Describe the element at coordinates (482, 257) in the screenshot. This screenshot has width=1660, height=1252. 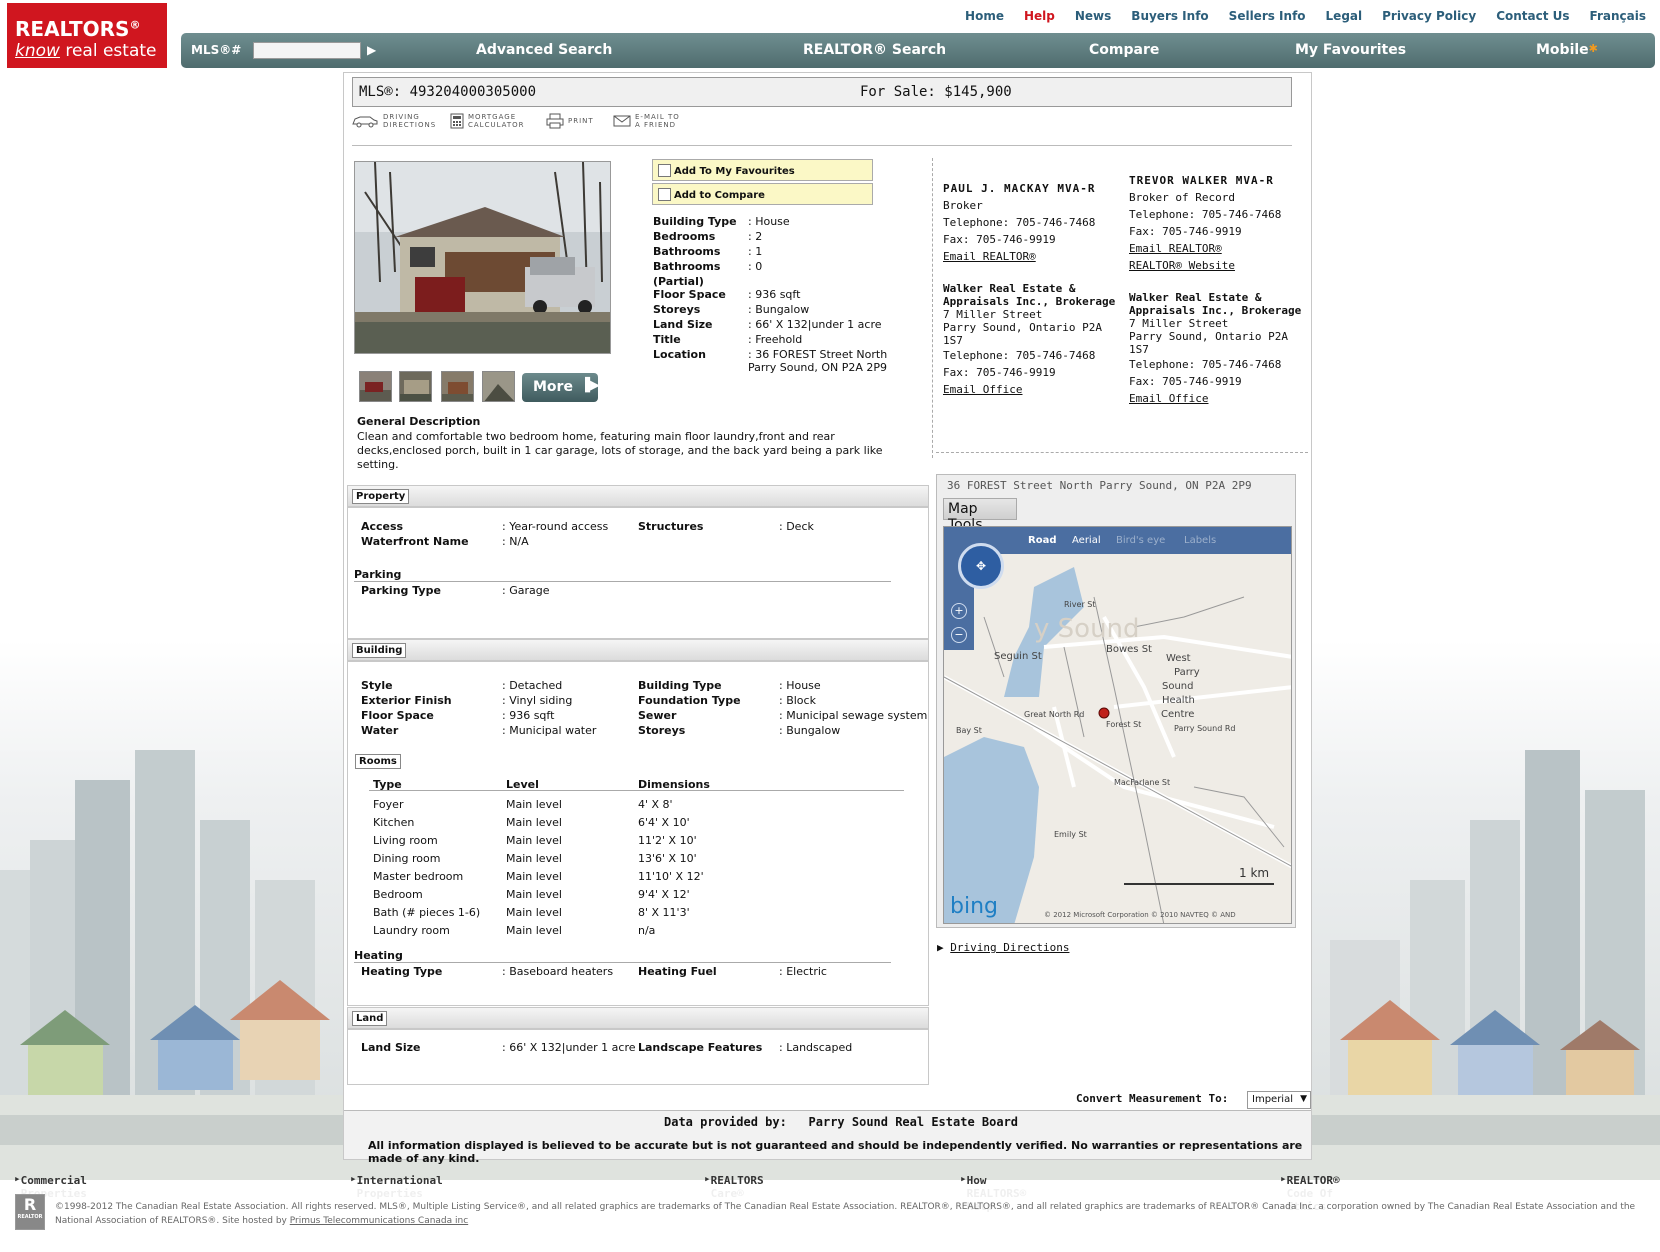
I see `listing-main-photo` at that location.